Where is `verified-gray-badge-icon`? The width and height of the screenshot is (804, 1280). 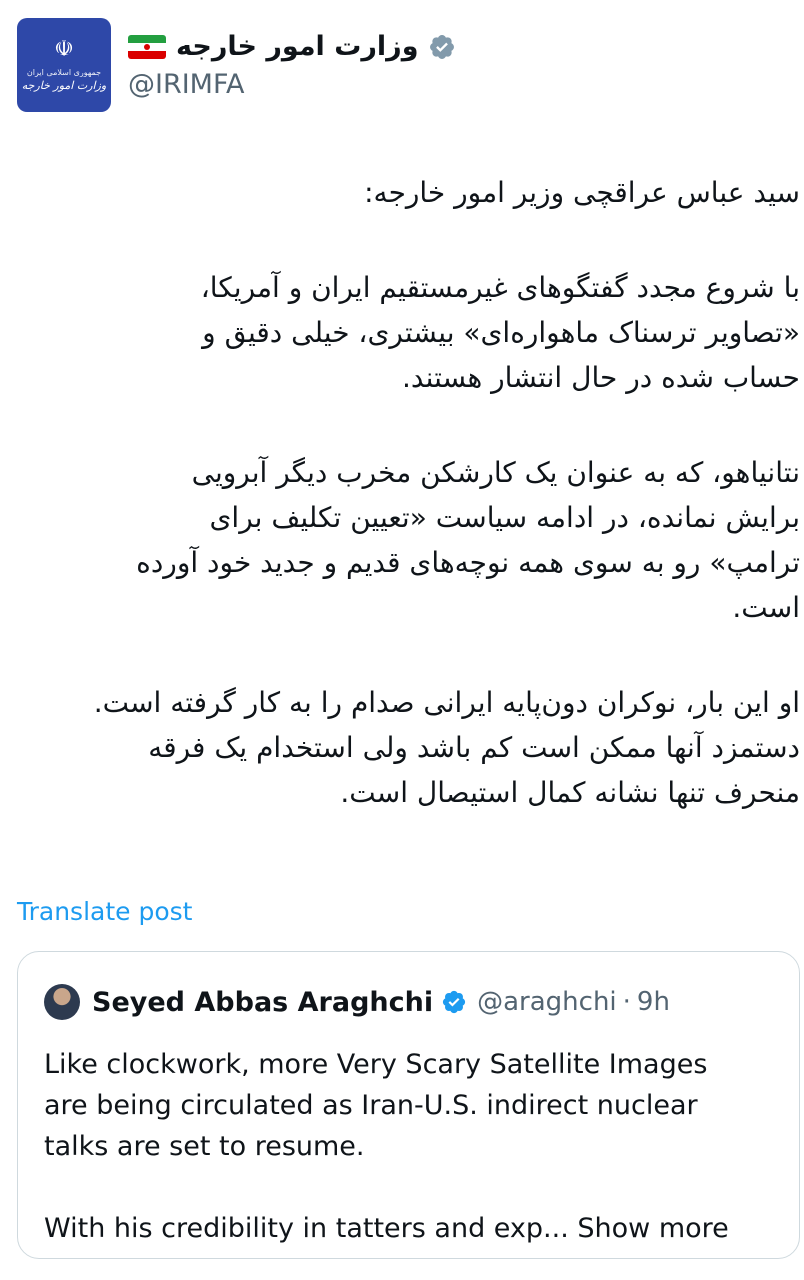
verified-gray-badge-icon is located at coordinates (442, 47).